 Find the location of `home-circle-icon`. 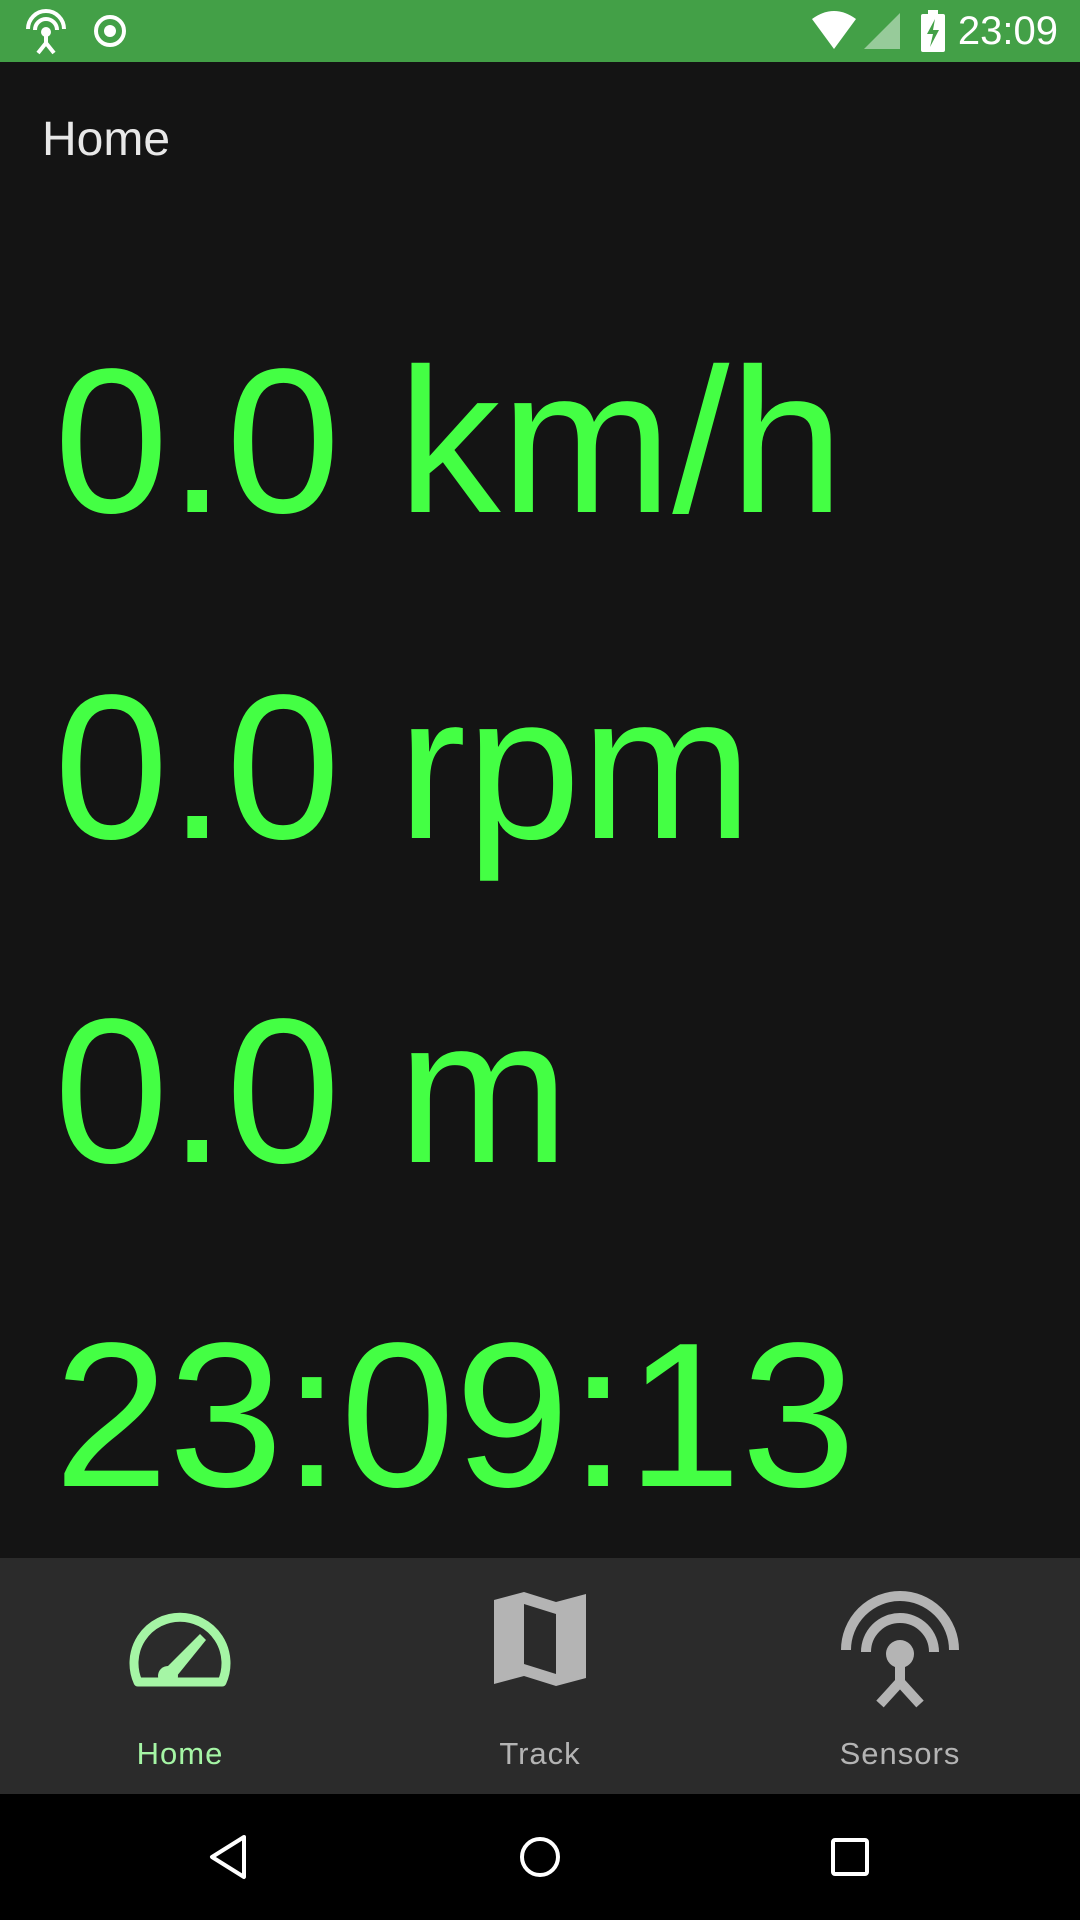

home-circle-icon is located at coordinates (540, 1857).